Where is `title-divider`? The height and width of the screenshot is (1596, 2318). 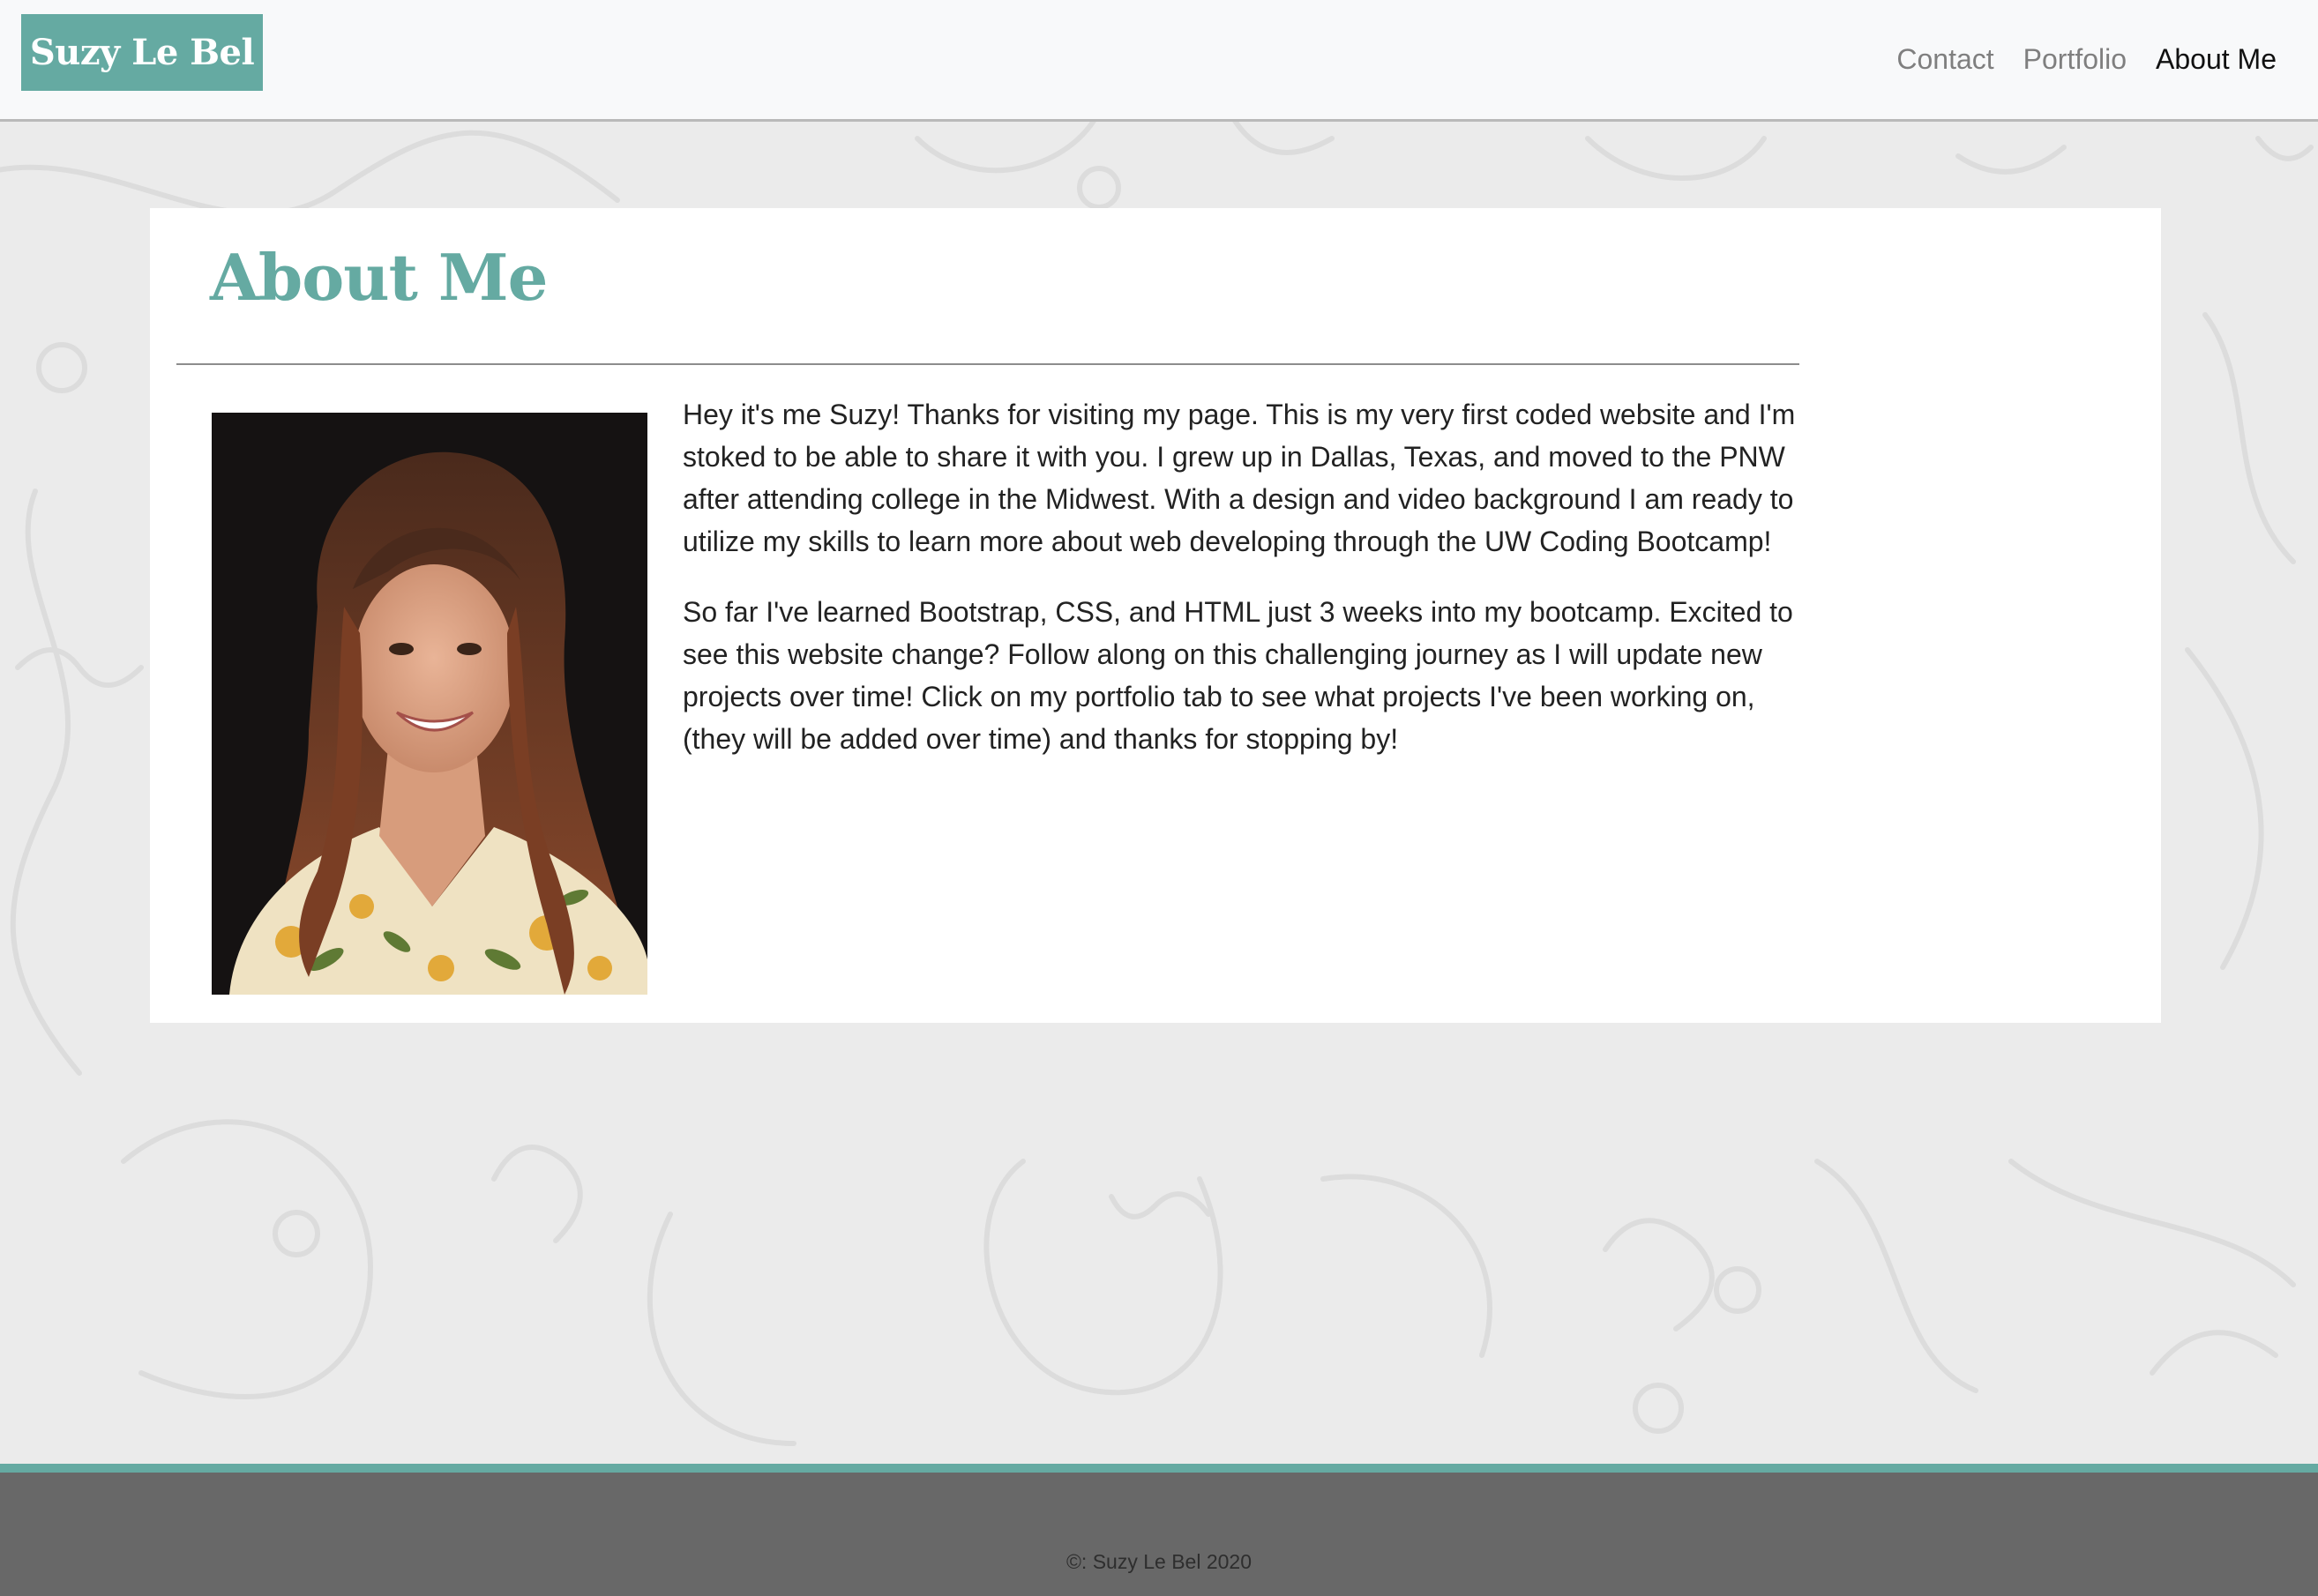
title-divider is located at coordinates (987, 364).